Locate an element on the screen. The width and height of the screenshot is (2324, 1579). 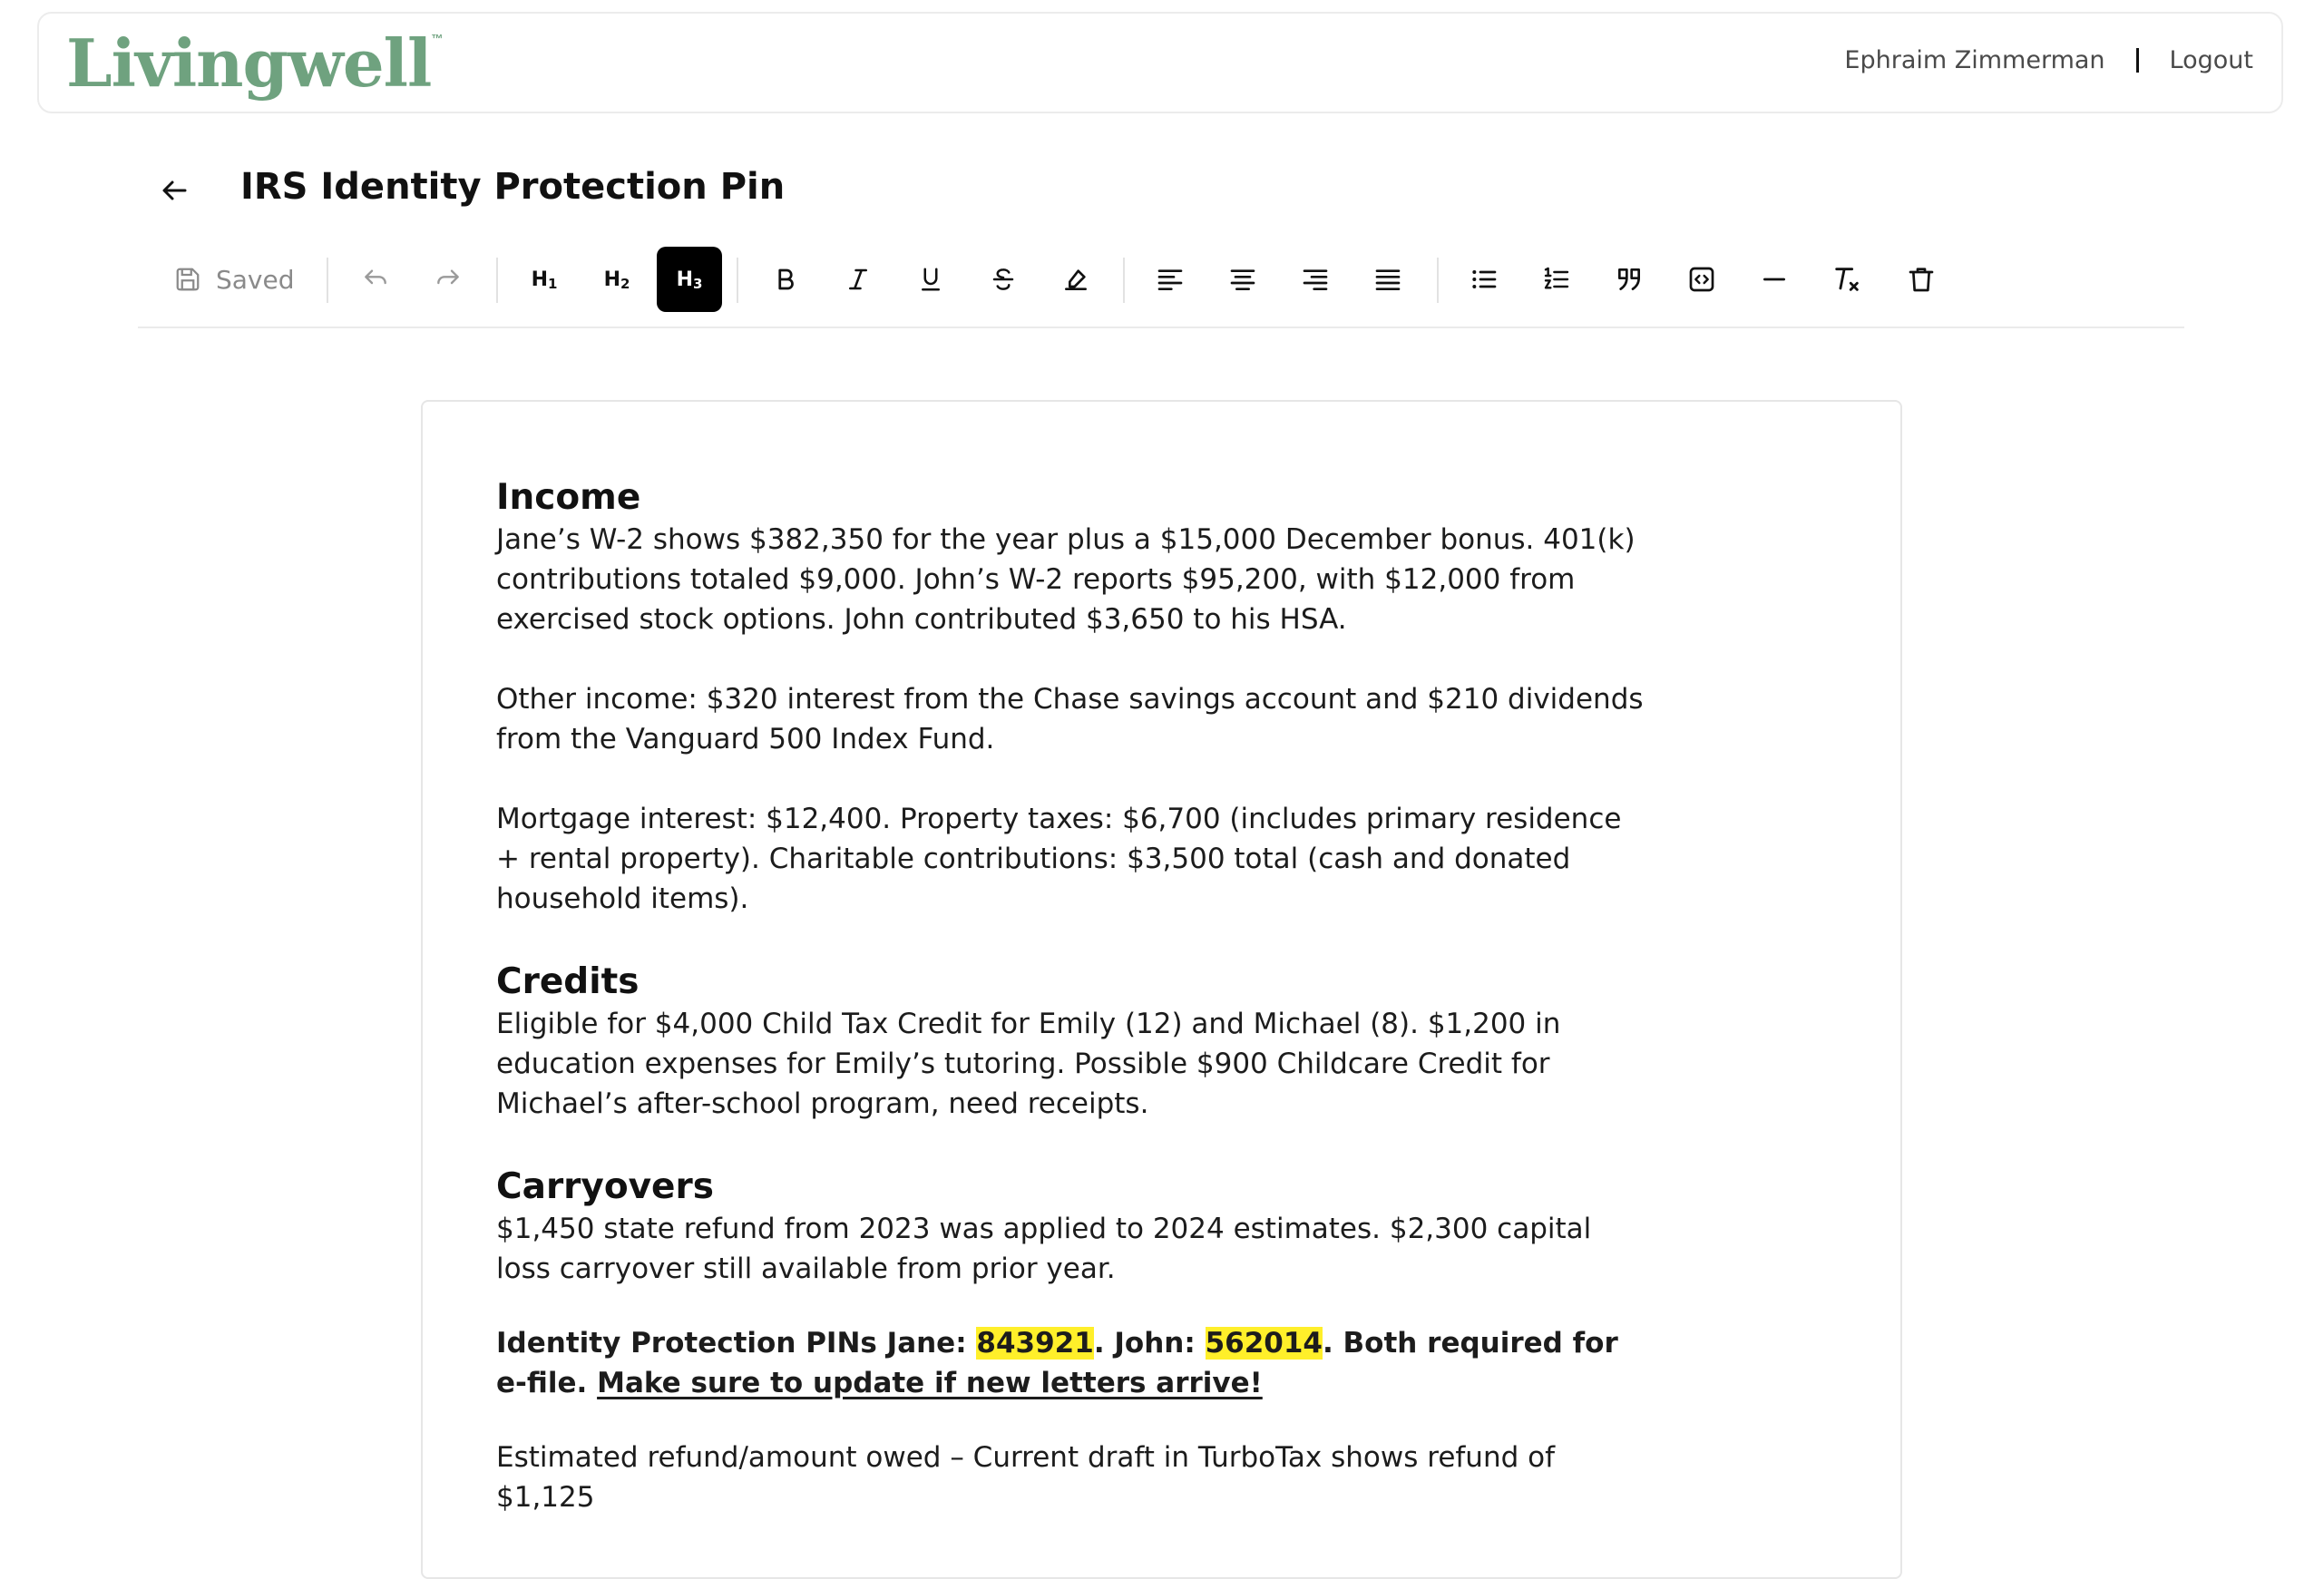
strikethrough-button is located at coordinates (1003, 279).